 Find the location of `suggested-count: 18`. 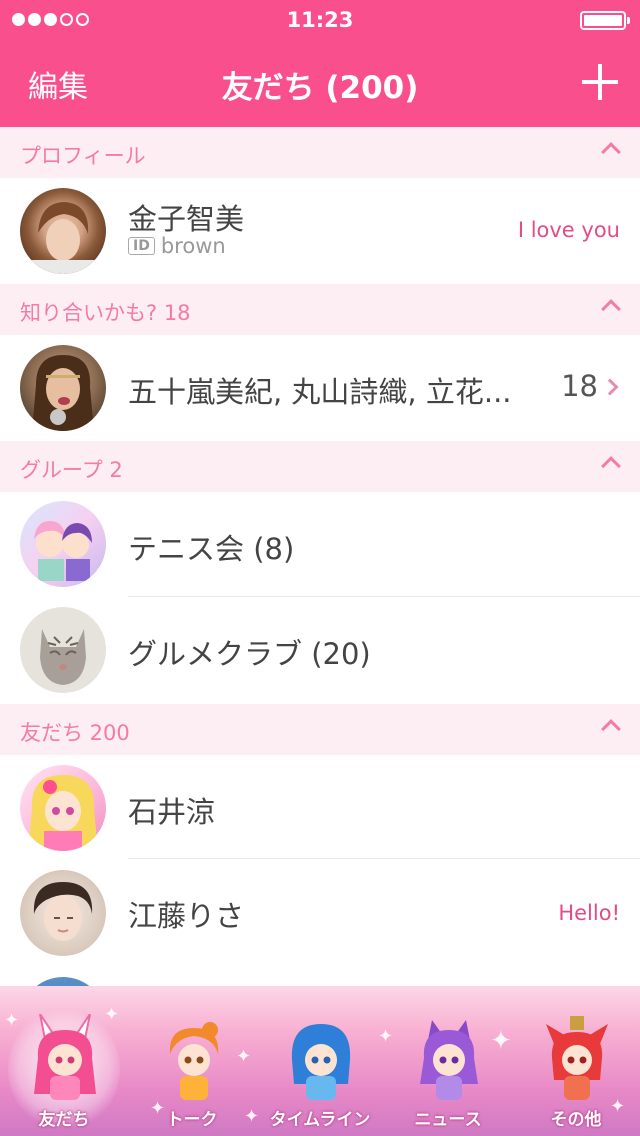

suggested-count: 18 is located at coordinates (579, 386).